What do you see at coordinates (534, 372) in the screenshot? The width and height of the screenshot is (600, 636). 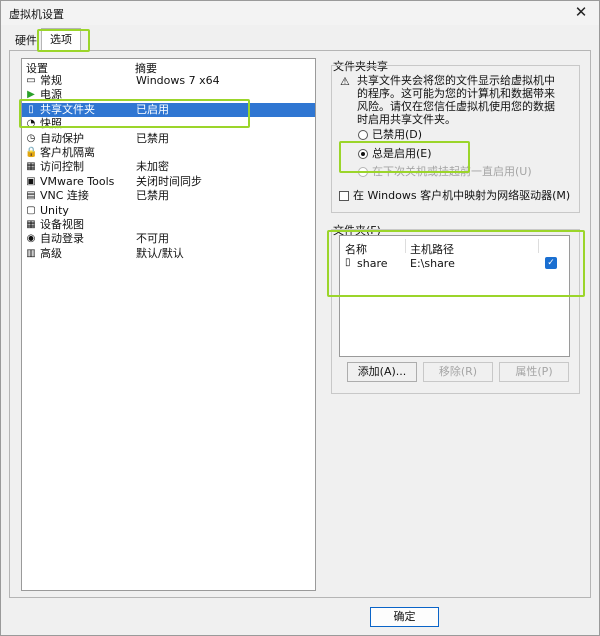 I see `folder-properties-button: 属性(P)` at bounding box center [534, 372].